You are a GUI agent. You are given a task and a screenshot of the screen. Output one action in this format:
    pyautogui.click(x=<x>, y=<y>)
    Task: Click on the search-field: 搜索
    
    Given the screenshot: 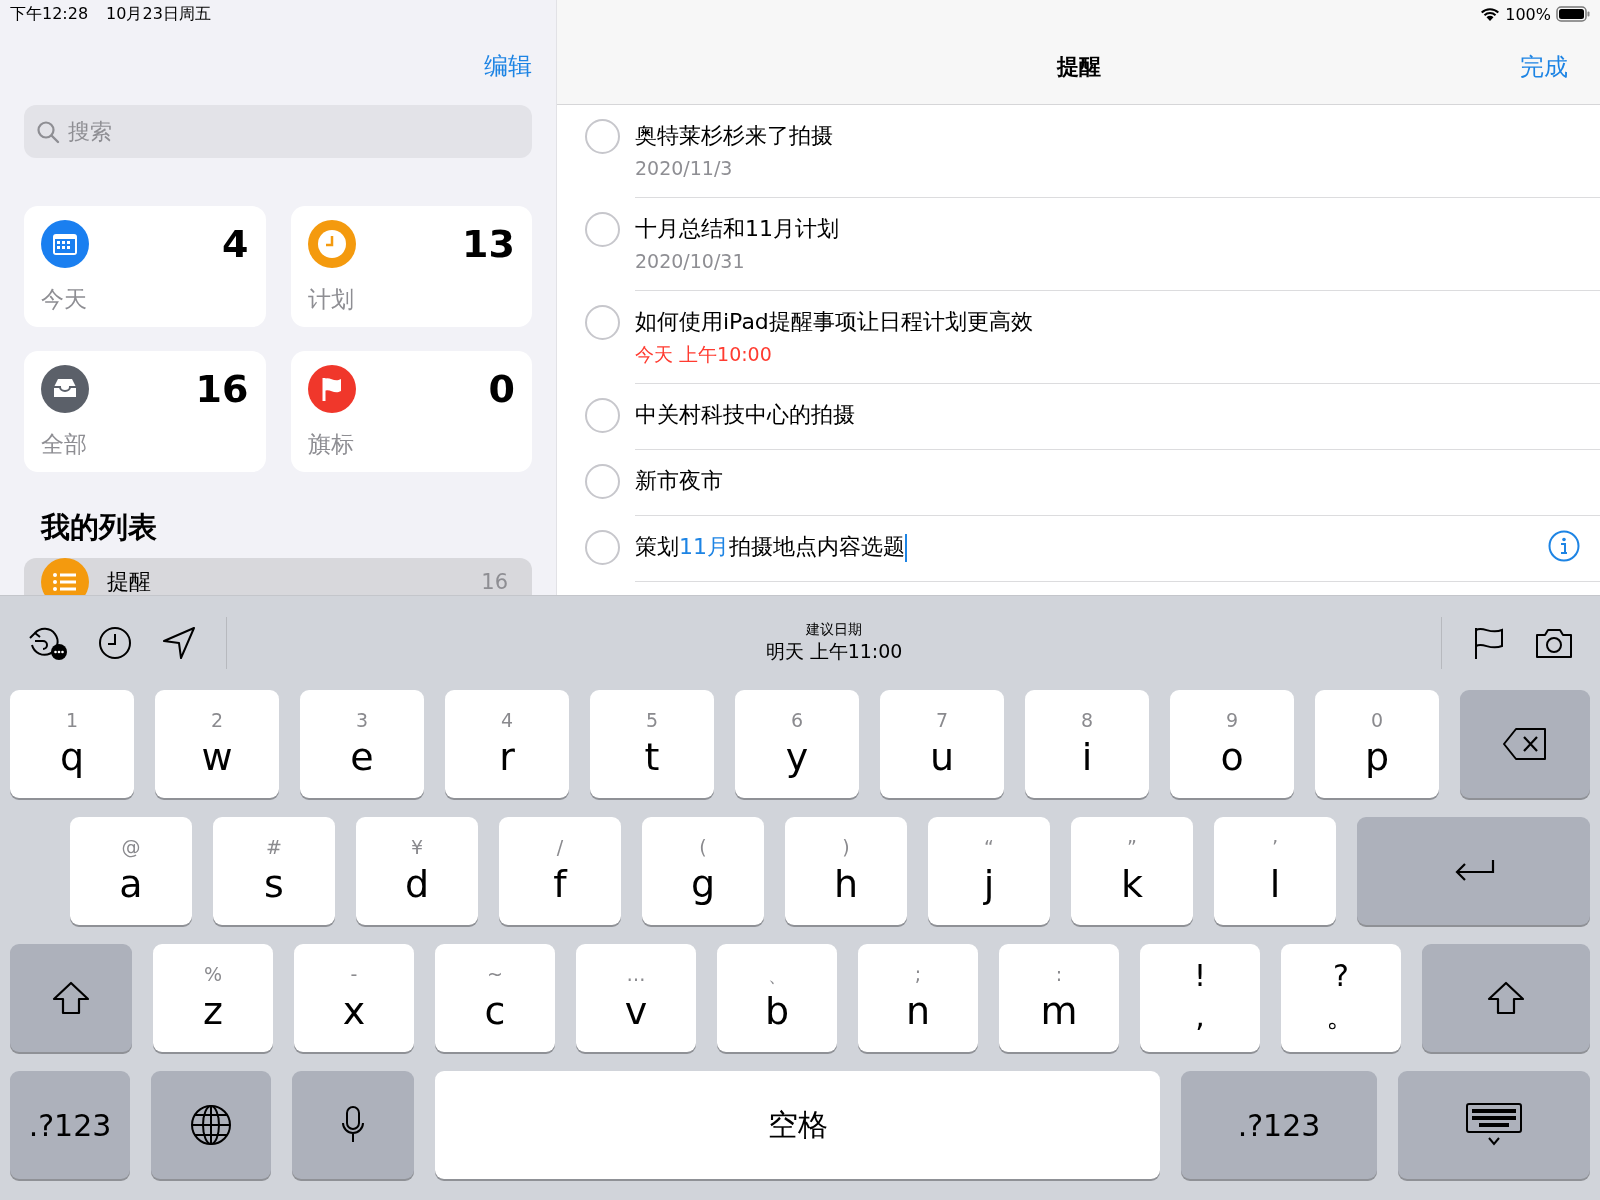 What is the action you would take?
    pyautogui.click(x=278, y=131)
    